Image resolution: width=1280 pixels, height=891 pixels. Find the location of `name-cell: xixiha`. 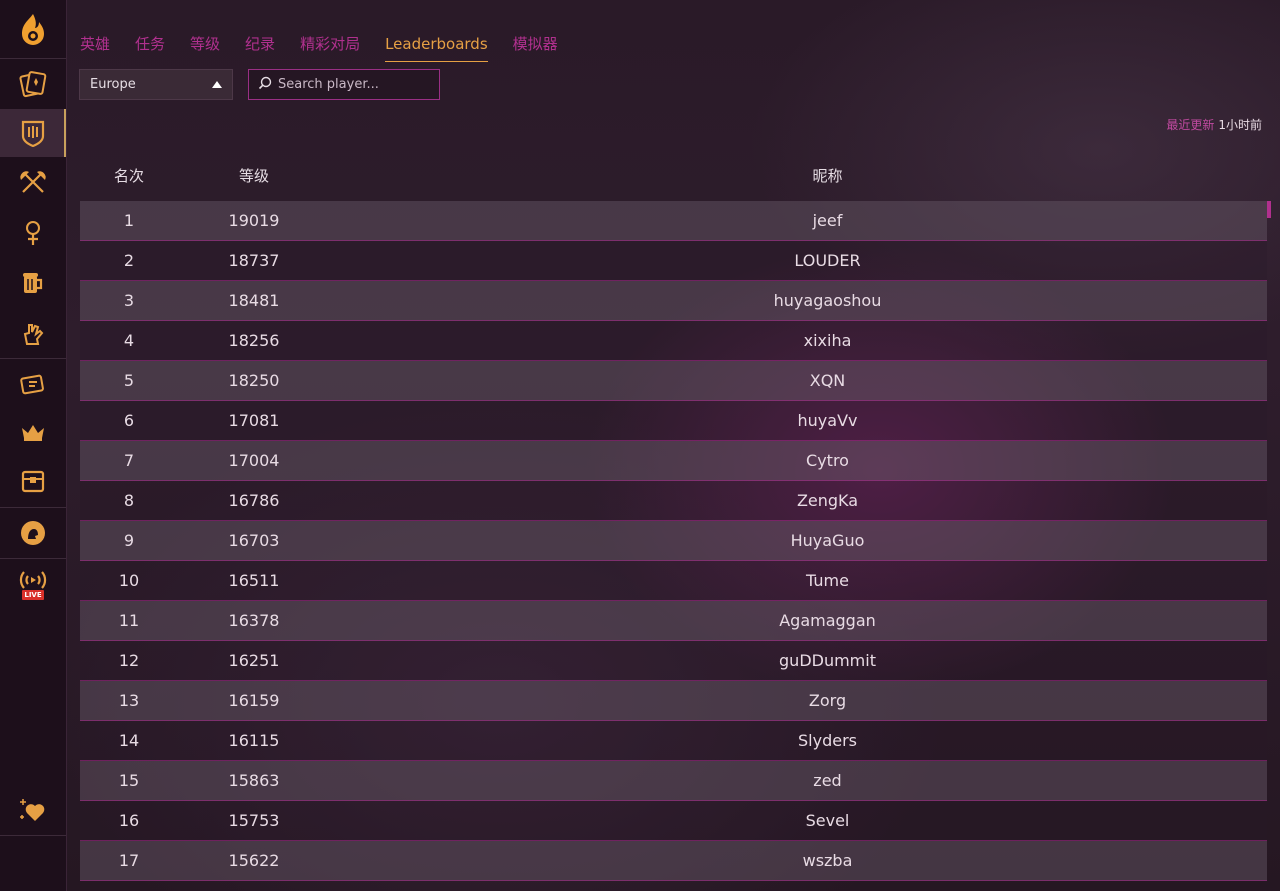

name-cell: xixiha is located at coordinates (827, 340).